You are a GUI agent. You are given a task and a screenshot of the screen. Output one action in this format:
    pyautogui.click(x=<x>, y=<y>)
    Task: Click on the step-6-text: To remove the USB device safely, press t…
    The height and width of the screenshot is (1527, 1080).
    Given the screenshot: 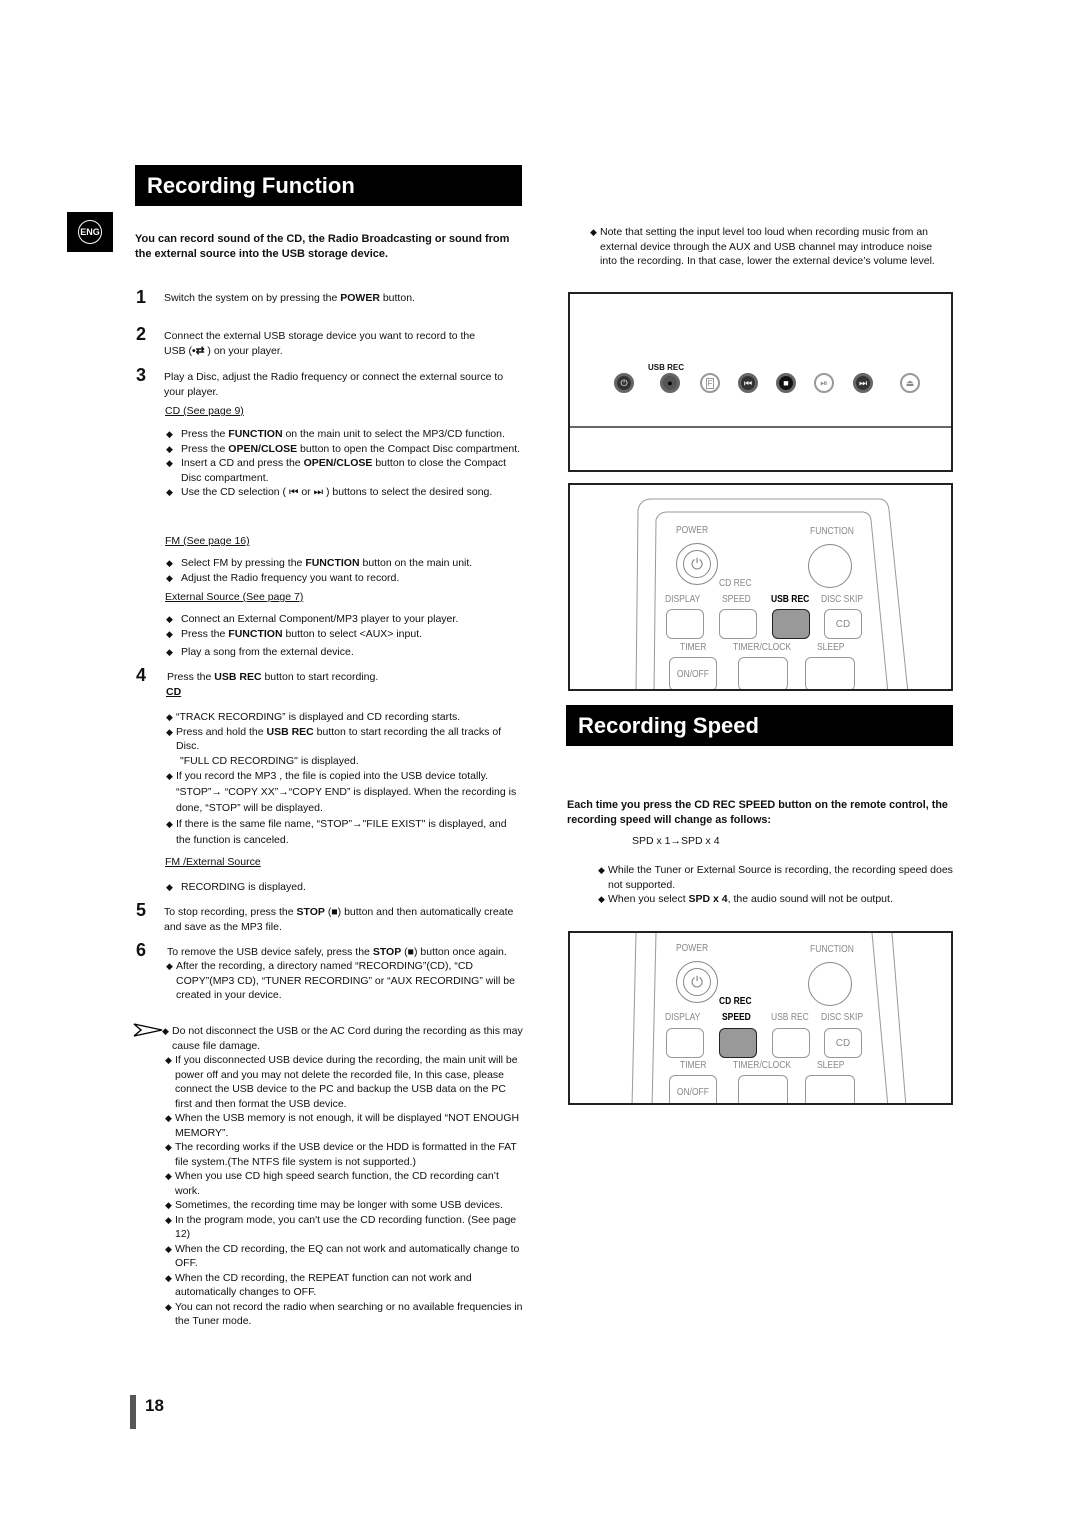 What is the action you would take?
    pyautogui.click(x=337, y=952)
    